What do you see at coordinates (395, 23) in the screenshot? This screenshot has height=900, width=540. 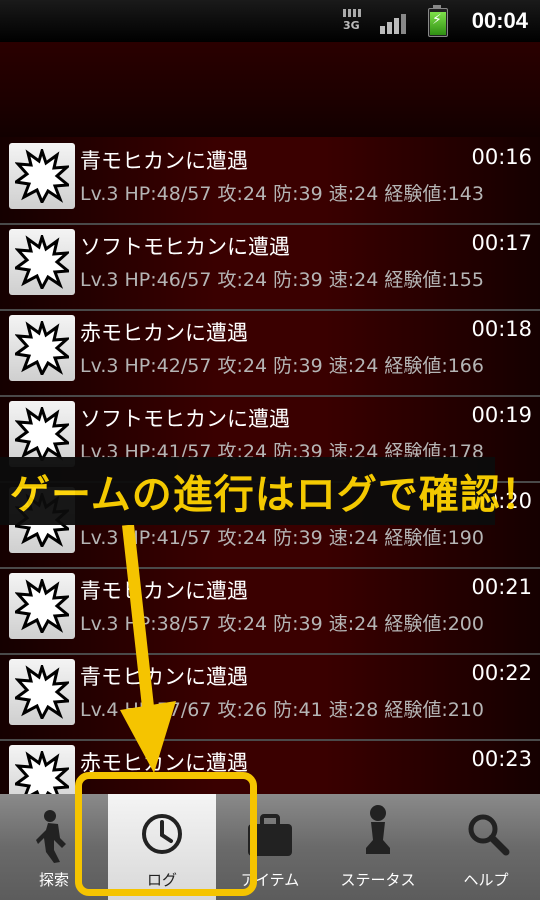 I see `signal-strength-icon` at bounding box center [395, 23].